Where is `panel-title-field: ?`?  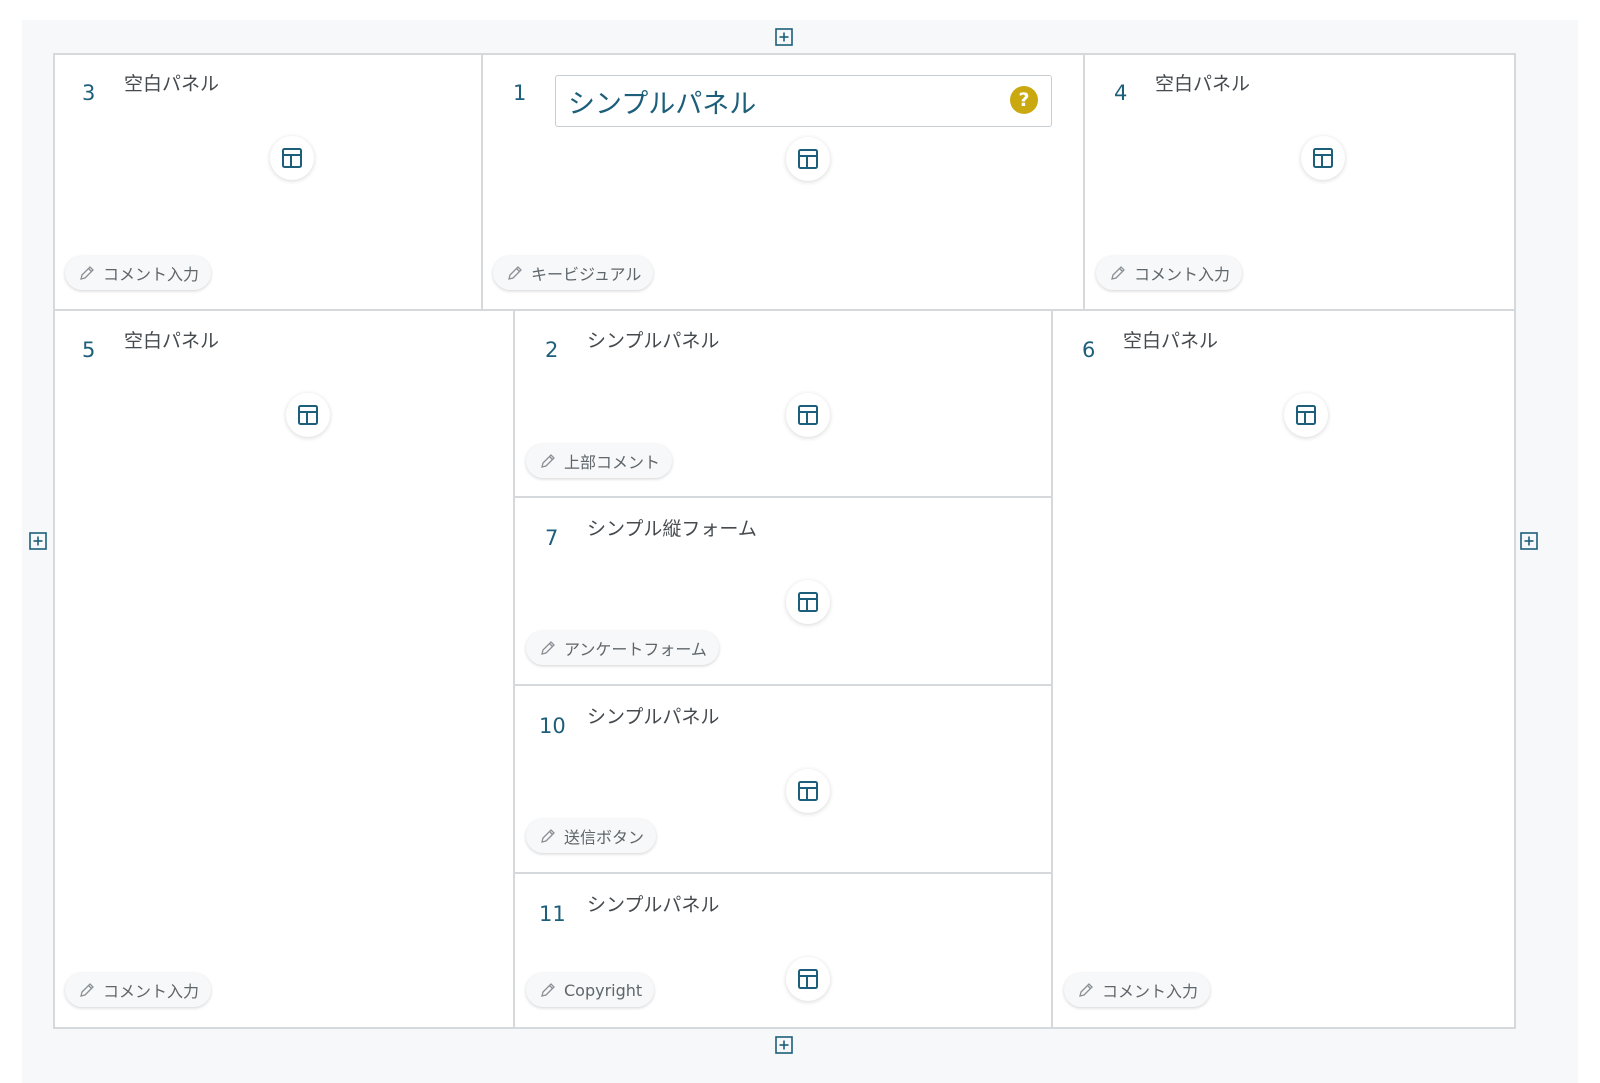
panel-title-field: ? is located at coordinates (803, 101).